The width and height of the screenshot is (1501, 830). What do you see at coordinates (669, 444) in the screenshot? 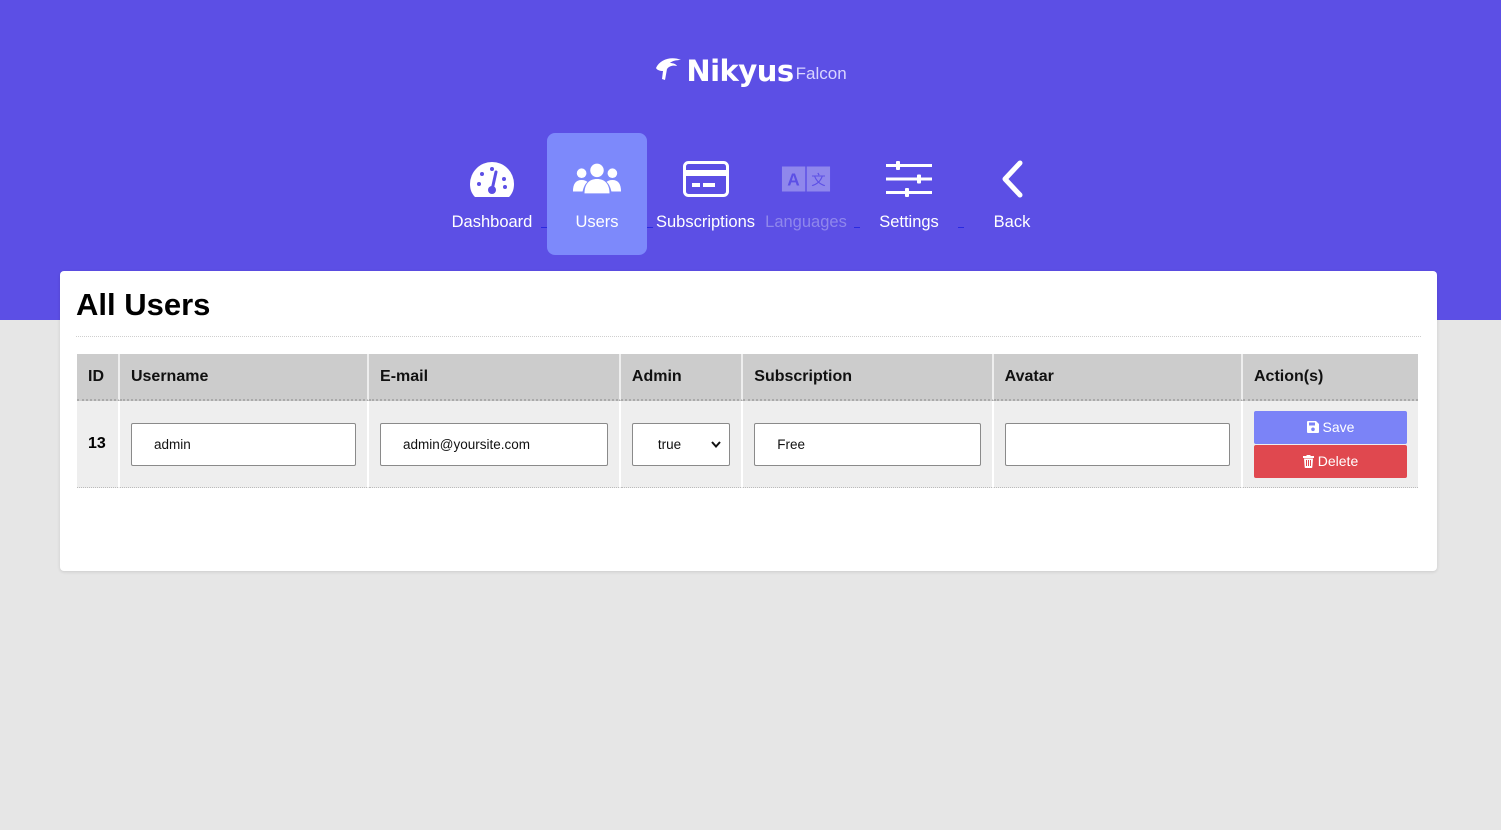
I see `admin-value: true` at bounding box center [669, 444].